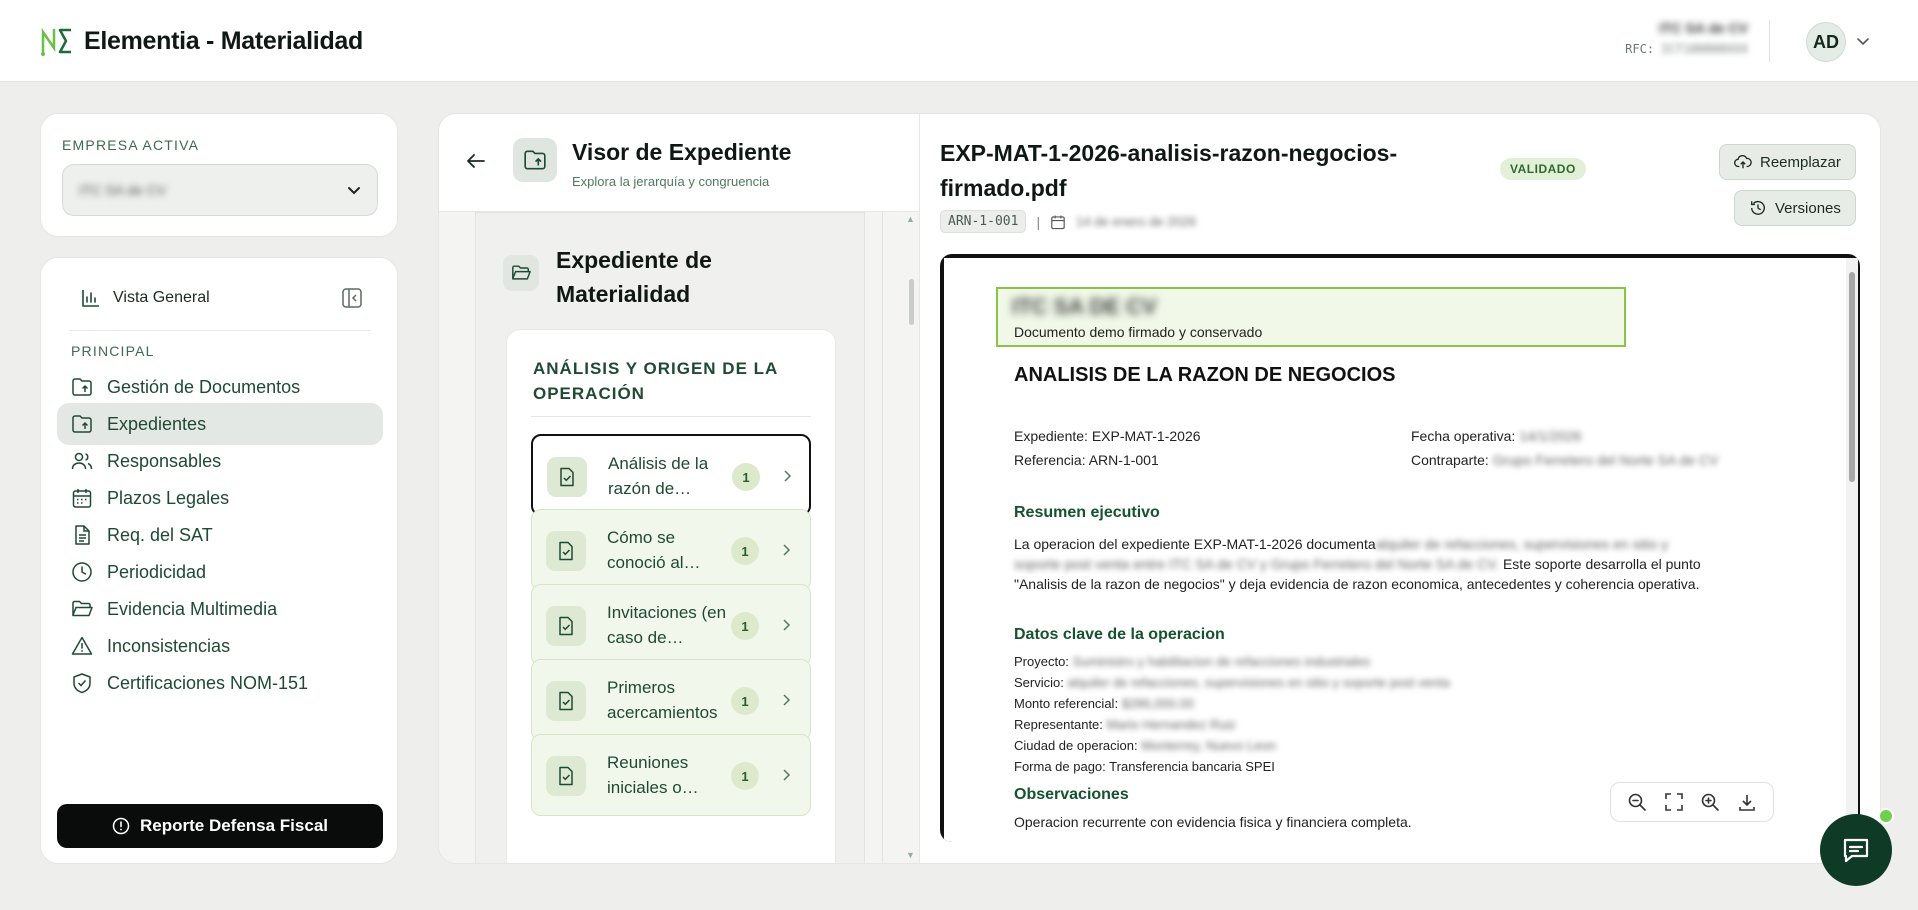 The width and height of the screenshot is (1918, 910). What do you see at coordinates (1640, 49) in the screenshot?
I see `rfc-label: RFC:` at bounding box center [1640, 49].